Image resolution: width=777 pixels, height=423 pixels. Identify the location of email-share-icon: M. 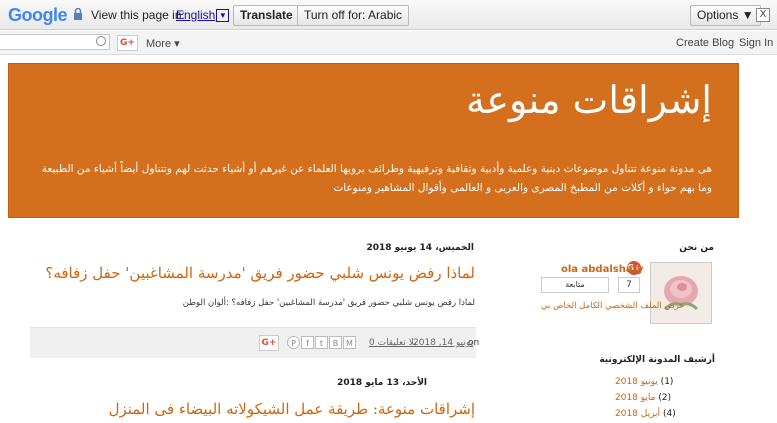
(349, 342).